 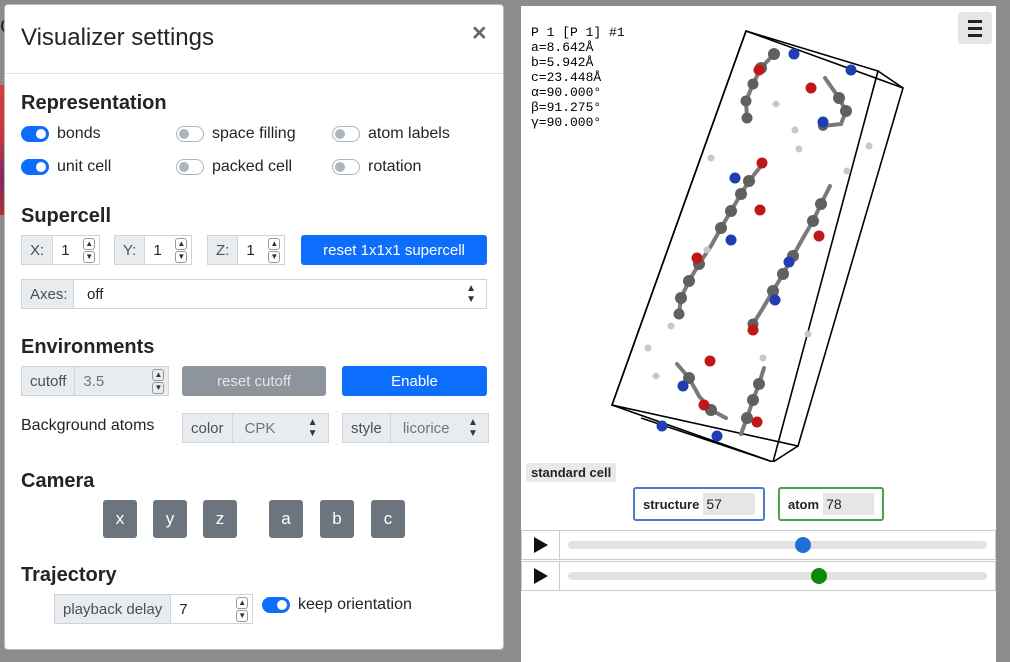 What do you see at coordinates (802, 545) in the screenshot?
I see `structure-slider-thumb` at bounding box center [802, 545].